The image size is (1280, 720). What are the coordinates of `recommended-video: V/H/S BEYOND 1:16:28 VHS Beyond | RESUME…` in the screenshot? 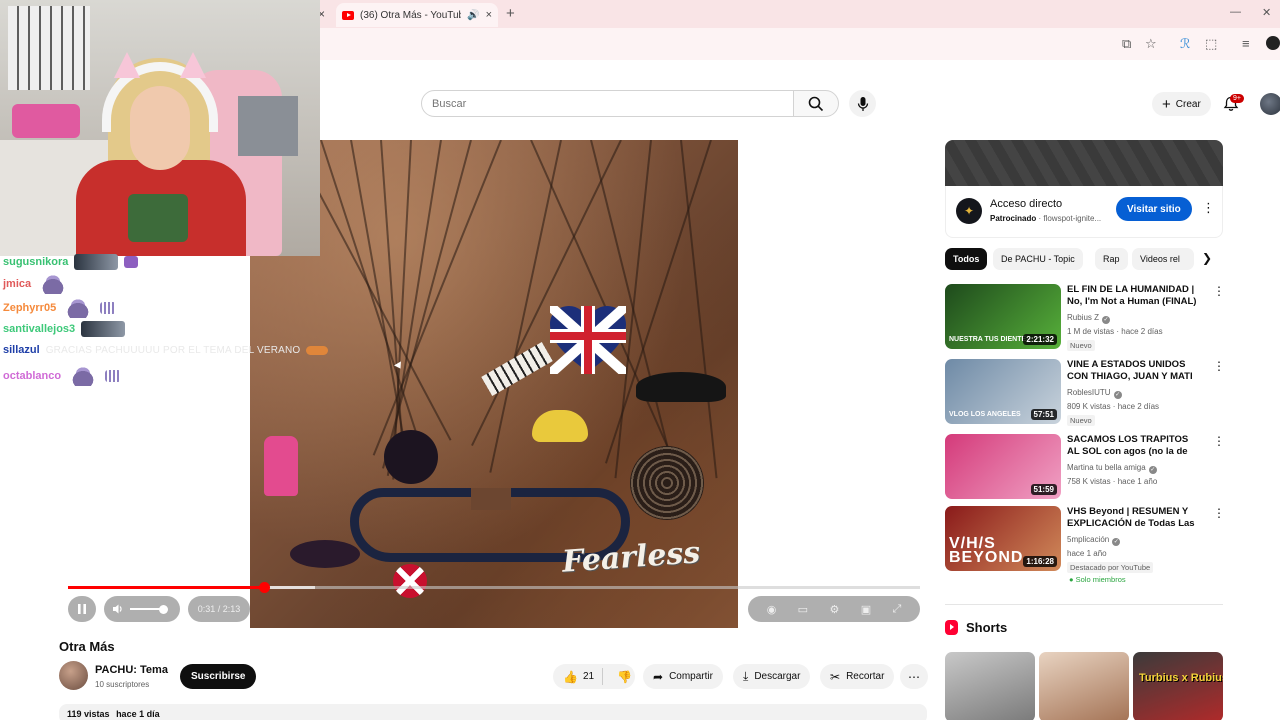 It's located at (1085, 545).